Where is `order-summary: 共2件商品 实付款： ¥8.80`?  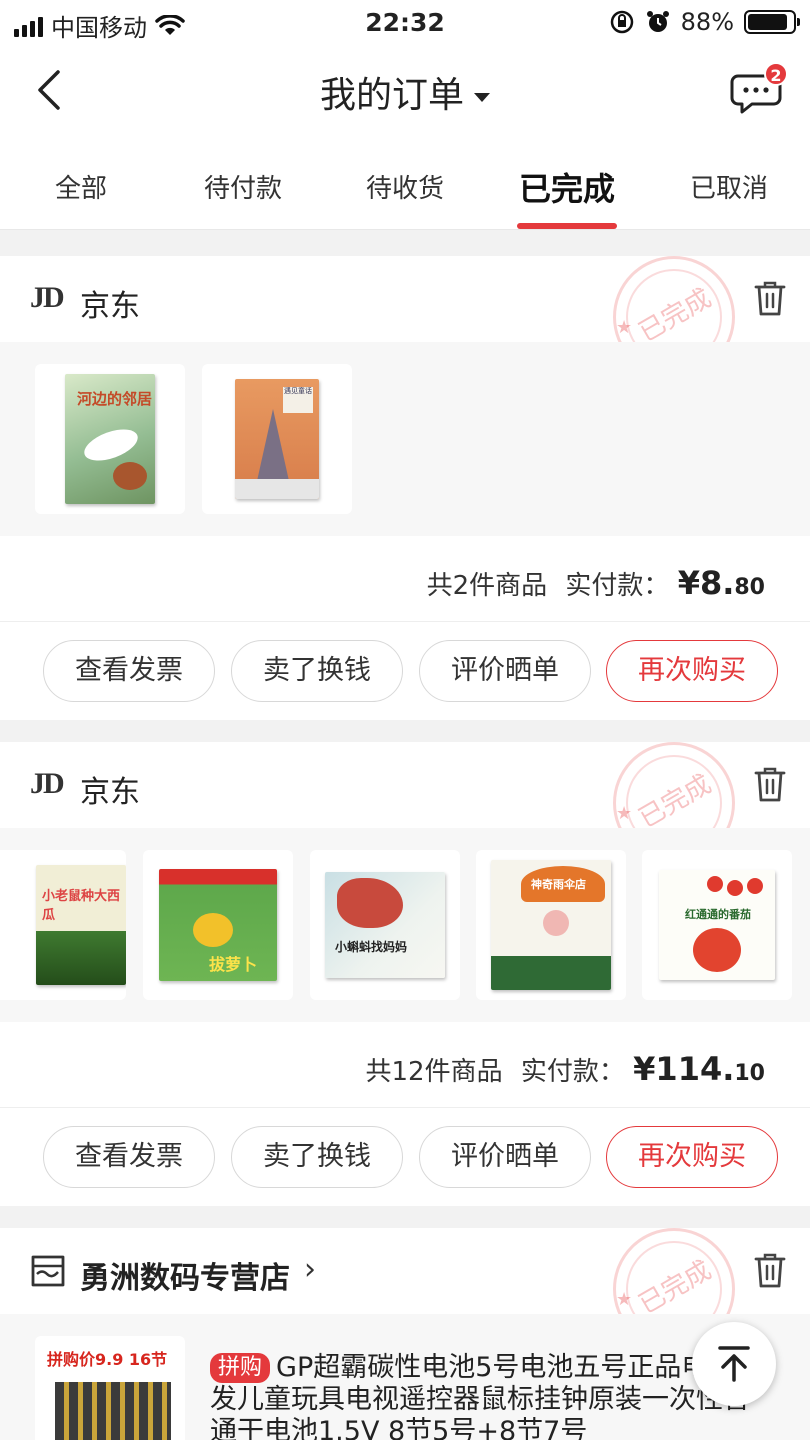 order-summary: 共2件商品 实付款： ¥8.80 is located at coordinates (405, 579).